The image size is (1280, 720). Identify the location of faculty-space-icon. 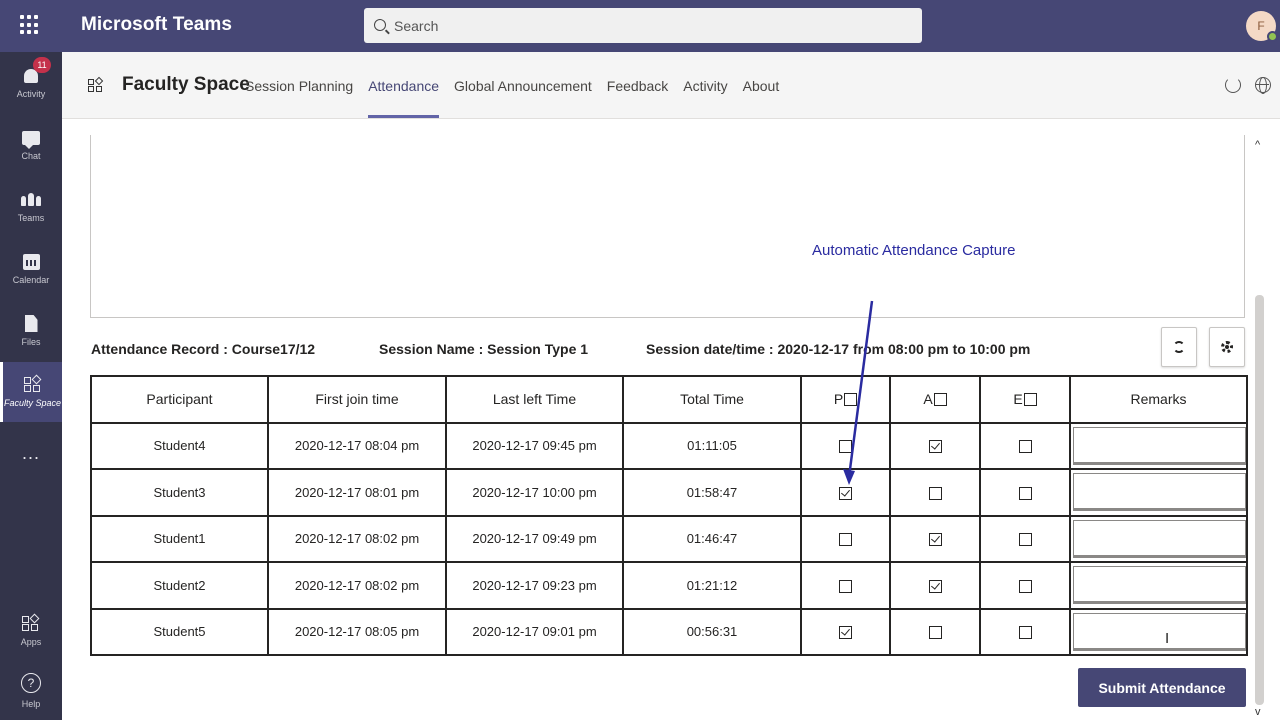
(33, 384).